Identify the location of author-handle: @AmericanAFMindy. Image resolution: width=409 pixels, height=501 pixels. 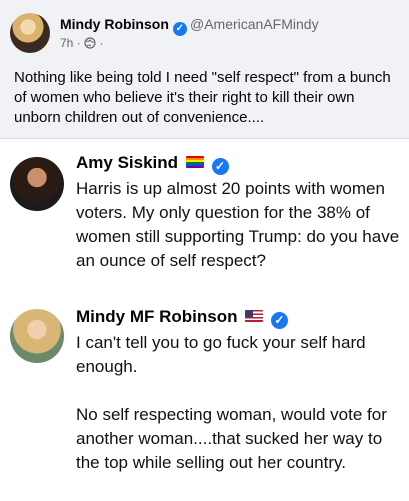
(254, 24).